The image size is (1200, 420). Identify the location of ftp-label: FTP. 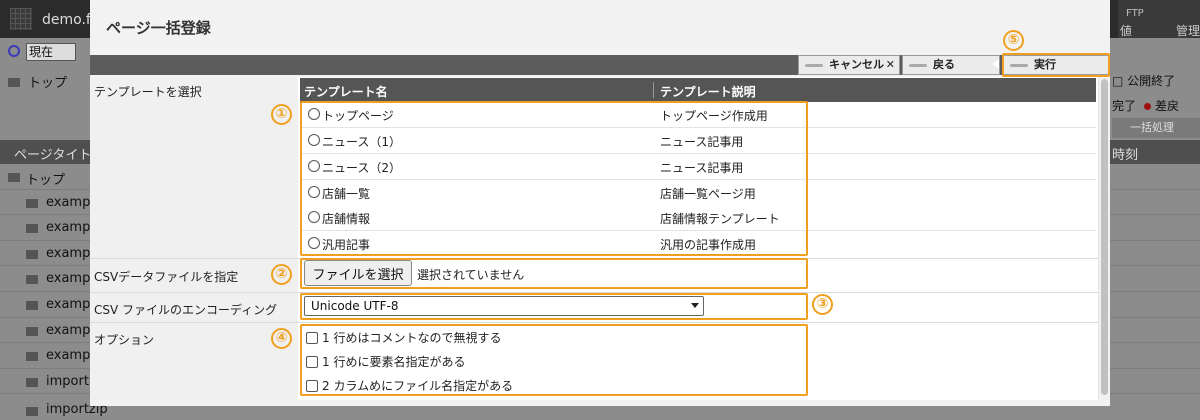
(1135, 13).